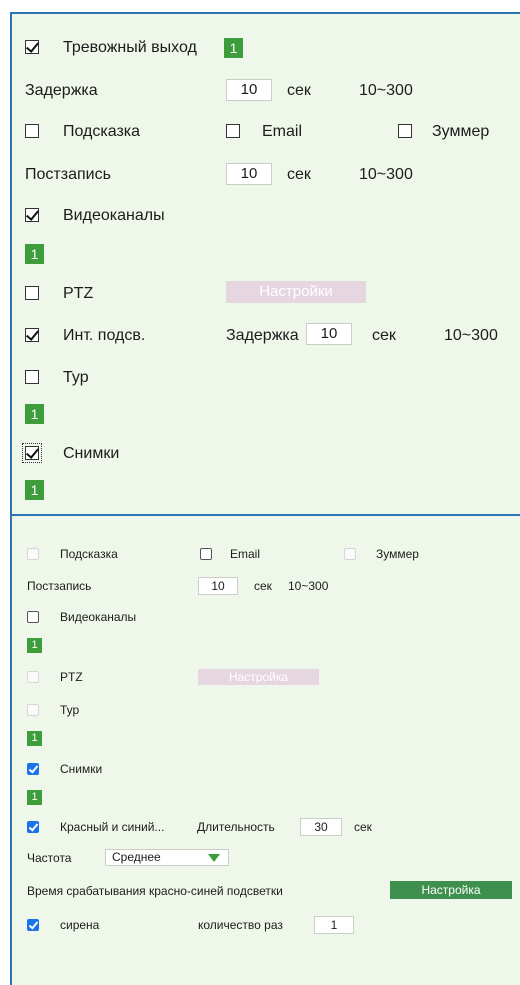 The width and height of the screenshot is (520, 985). I want to click on red-blue-duration-input: 30, so click(321, 827).